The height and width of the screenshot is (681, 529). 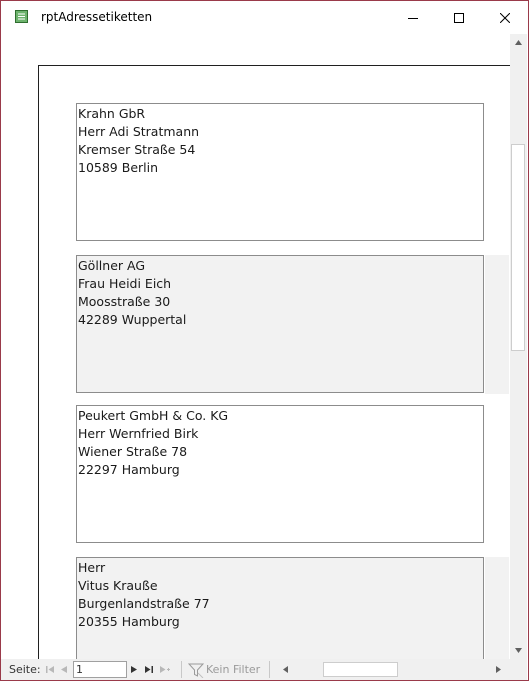 I want to click on arrow-up-icon, so click(x=518, y=42).